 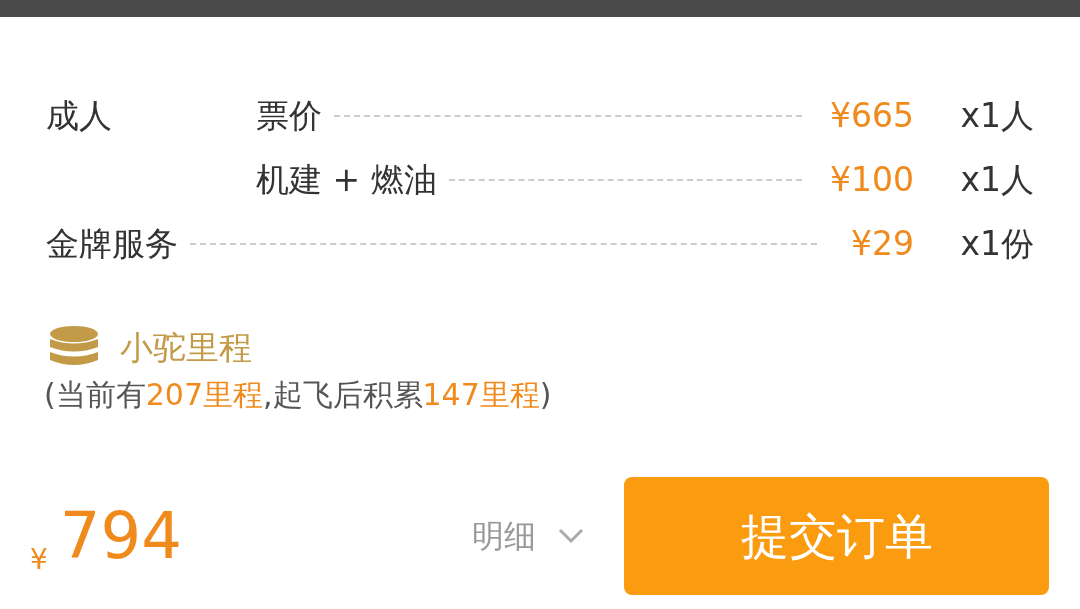 What do you see at coordinates (79, 116) in the screenshot?
I see `passenger-type: 成人` at bounding box center [79, 116].